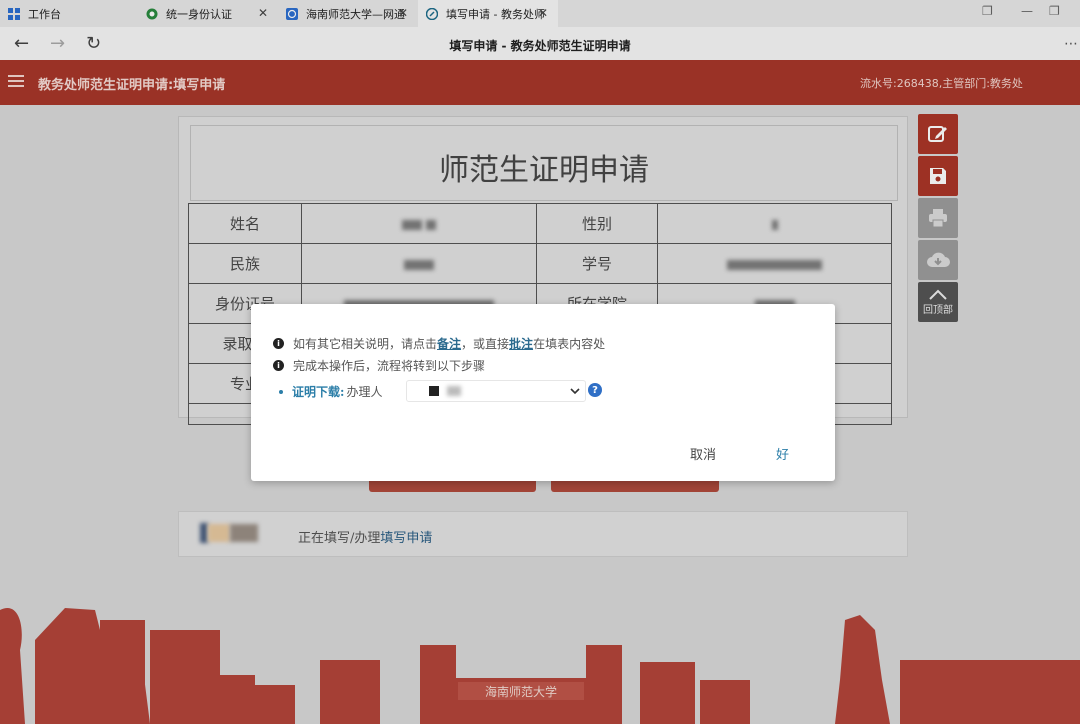 This screenshot has height=724, width=1080. What do you see at coordinates (364, 392) in the screenshot?
I see `handler-label: 办理人` at bounding box center [364, 392].